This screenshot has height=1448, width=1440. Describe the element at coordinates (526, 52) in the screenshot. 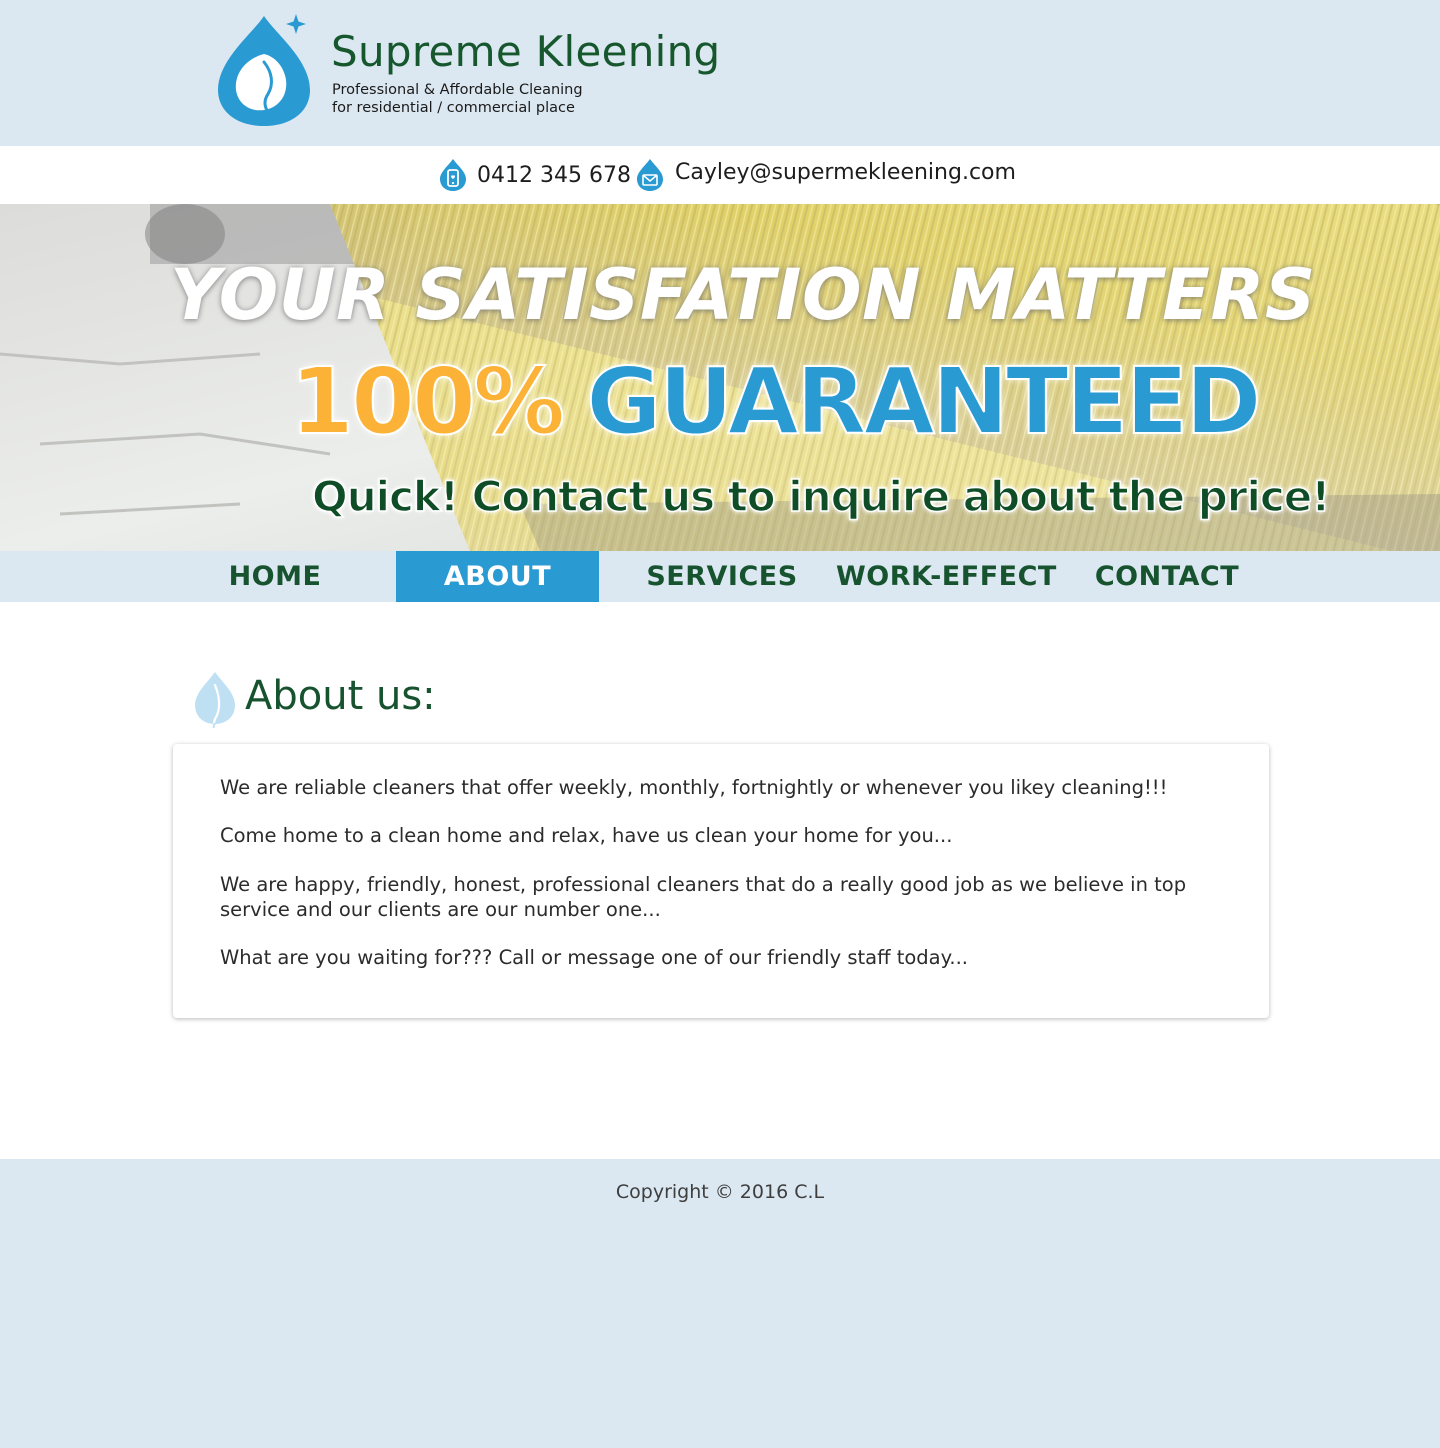

I see `brand-name: Supreme Kleening` at that location.